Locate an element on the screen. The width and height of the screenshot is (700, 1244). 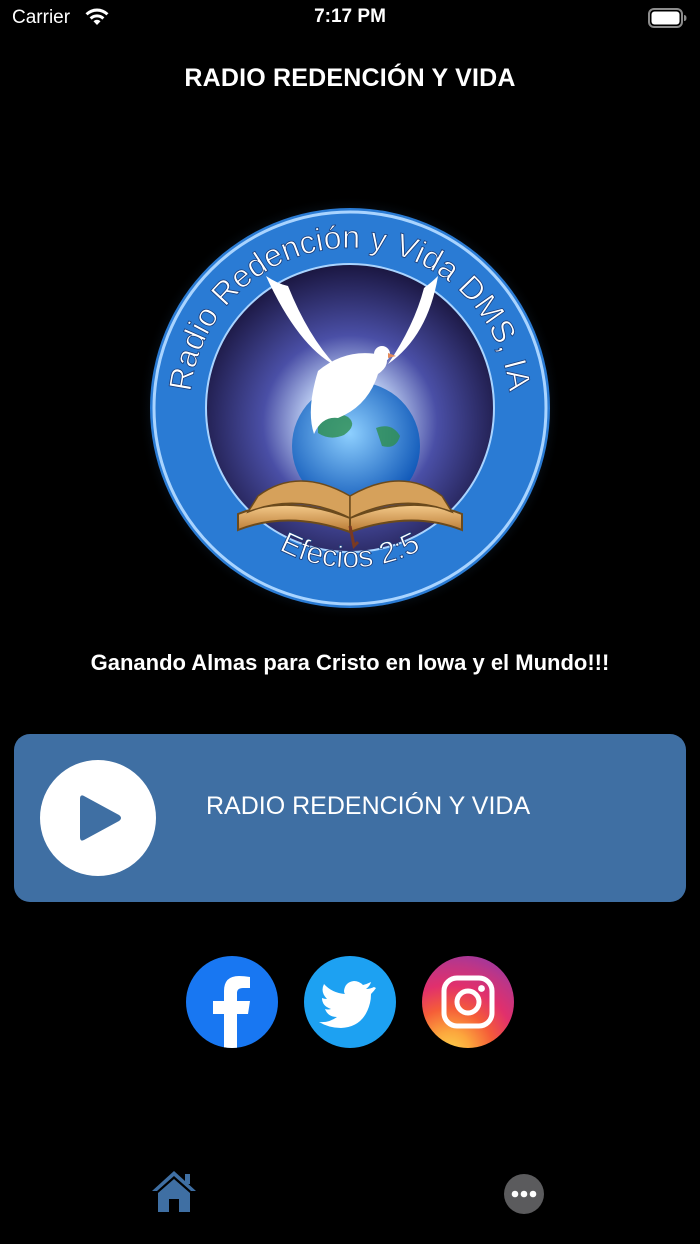
station-name: RADIO REDENCIÓN Y VIDA is located at coordinates (368, 806).